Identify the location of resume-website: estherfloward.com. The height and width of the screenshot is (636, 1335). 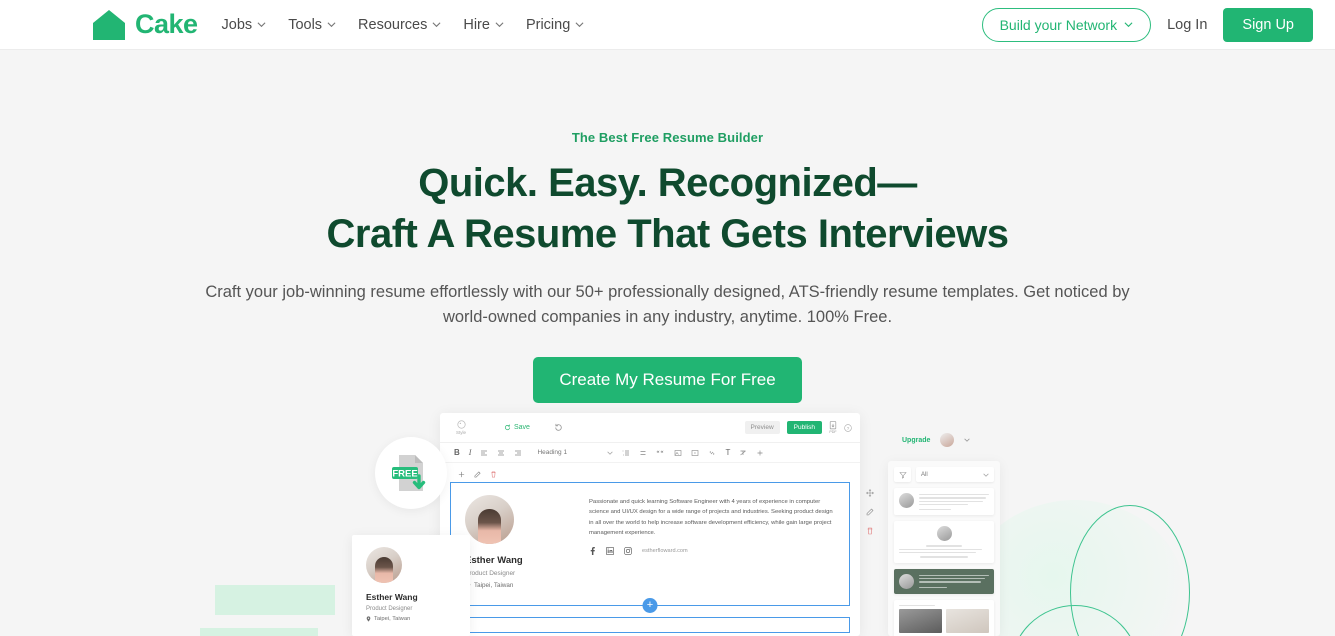
(665, 551).